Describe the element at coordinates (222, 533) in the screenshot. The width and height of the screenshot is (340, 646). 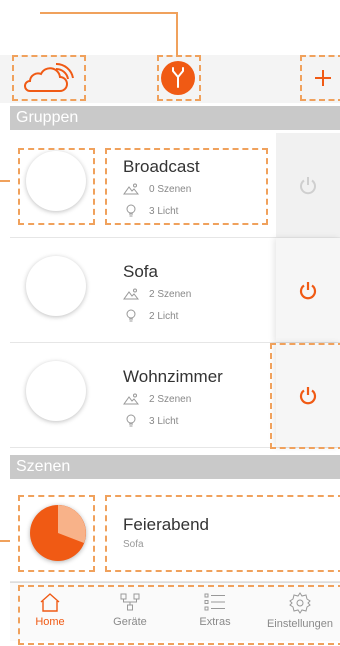
I see `callout-scene-info` at that location.